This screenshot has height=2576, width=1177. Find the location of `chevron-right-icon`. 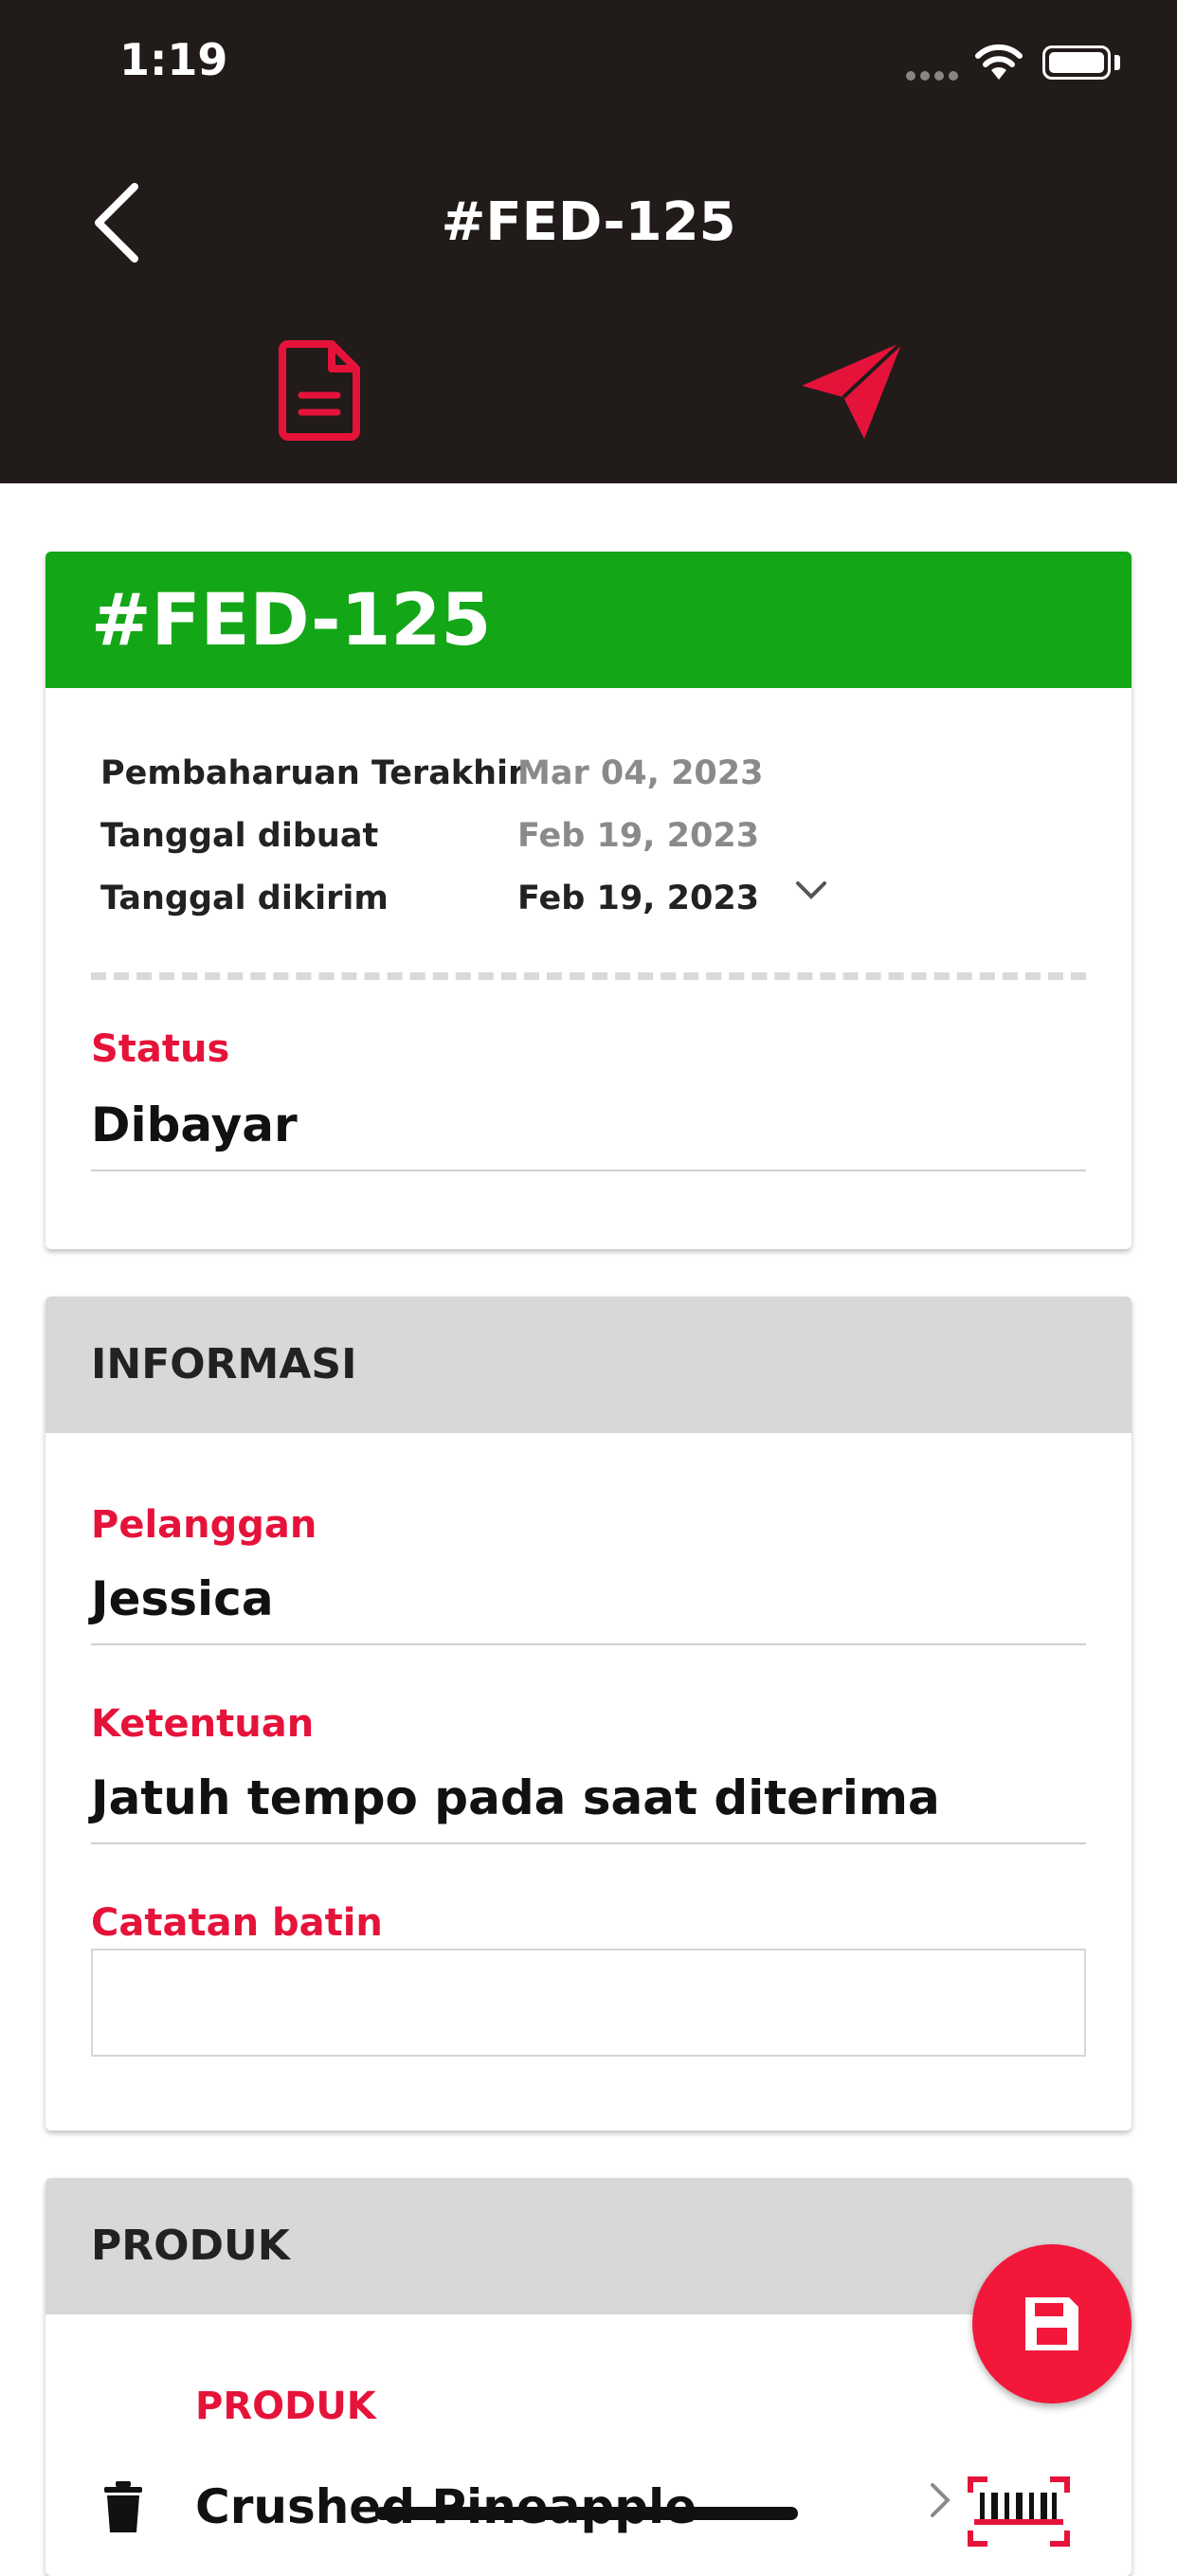

chevron-right-icon is located at coordinates (940, 2500).